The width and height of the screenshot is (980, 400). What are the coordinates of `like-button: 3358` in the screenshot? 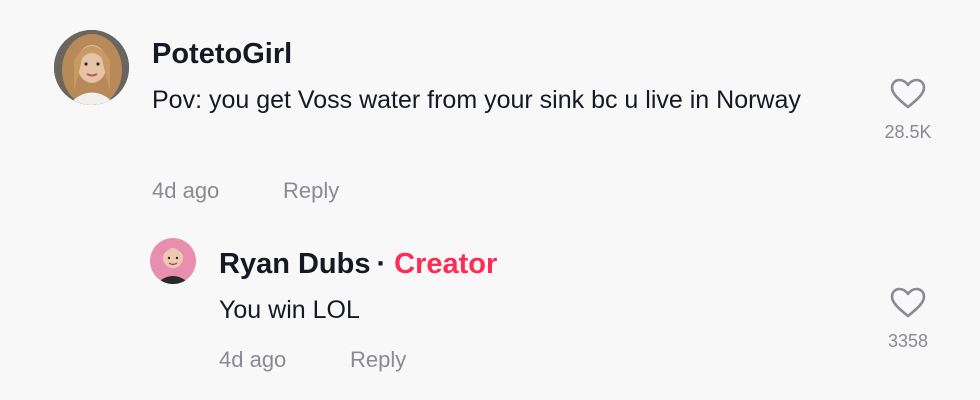 It's located at (908, 319).